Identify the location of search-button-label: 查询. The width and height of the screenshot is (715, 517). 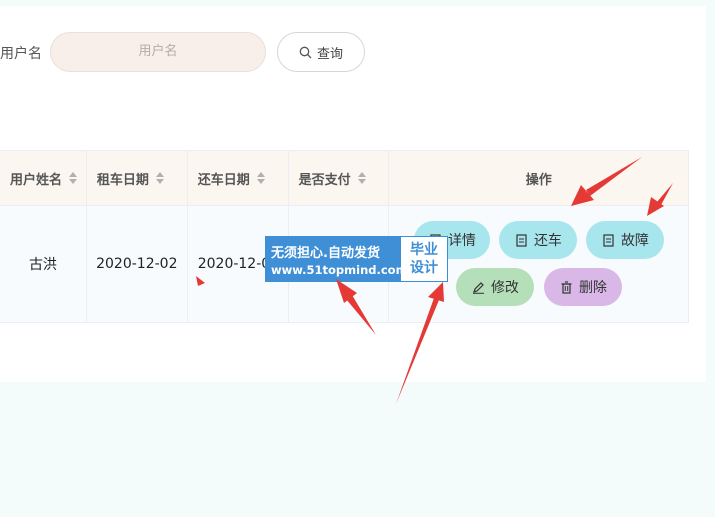
(329, 54).